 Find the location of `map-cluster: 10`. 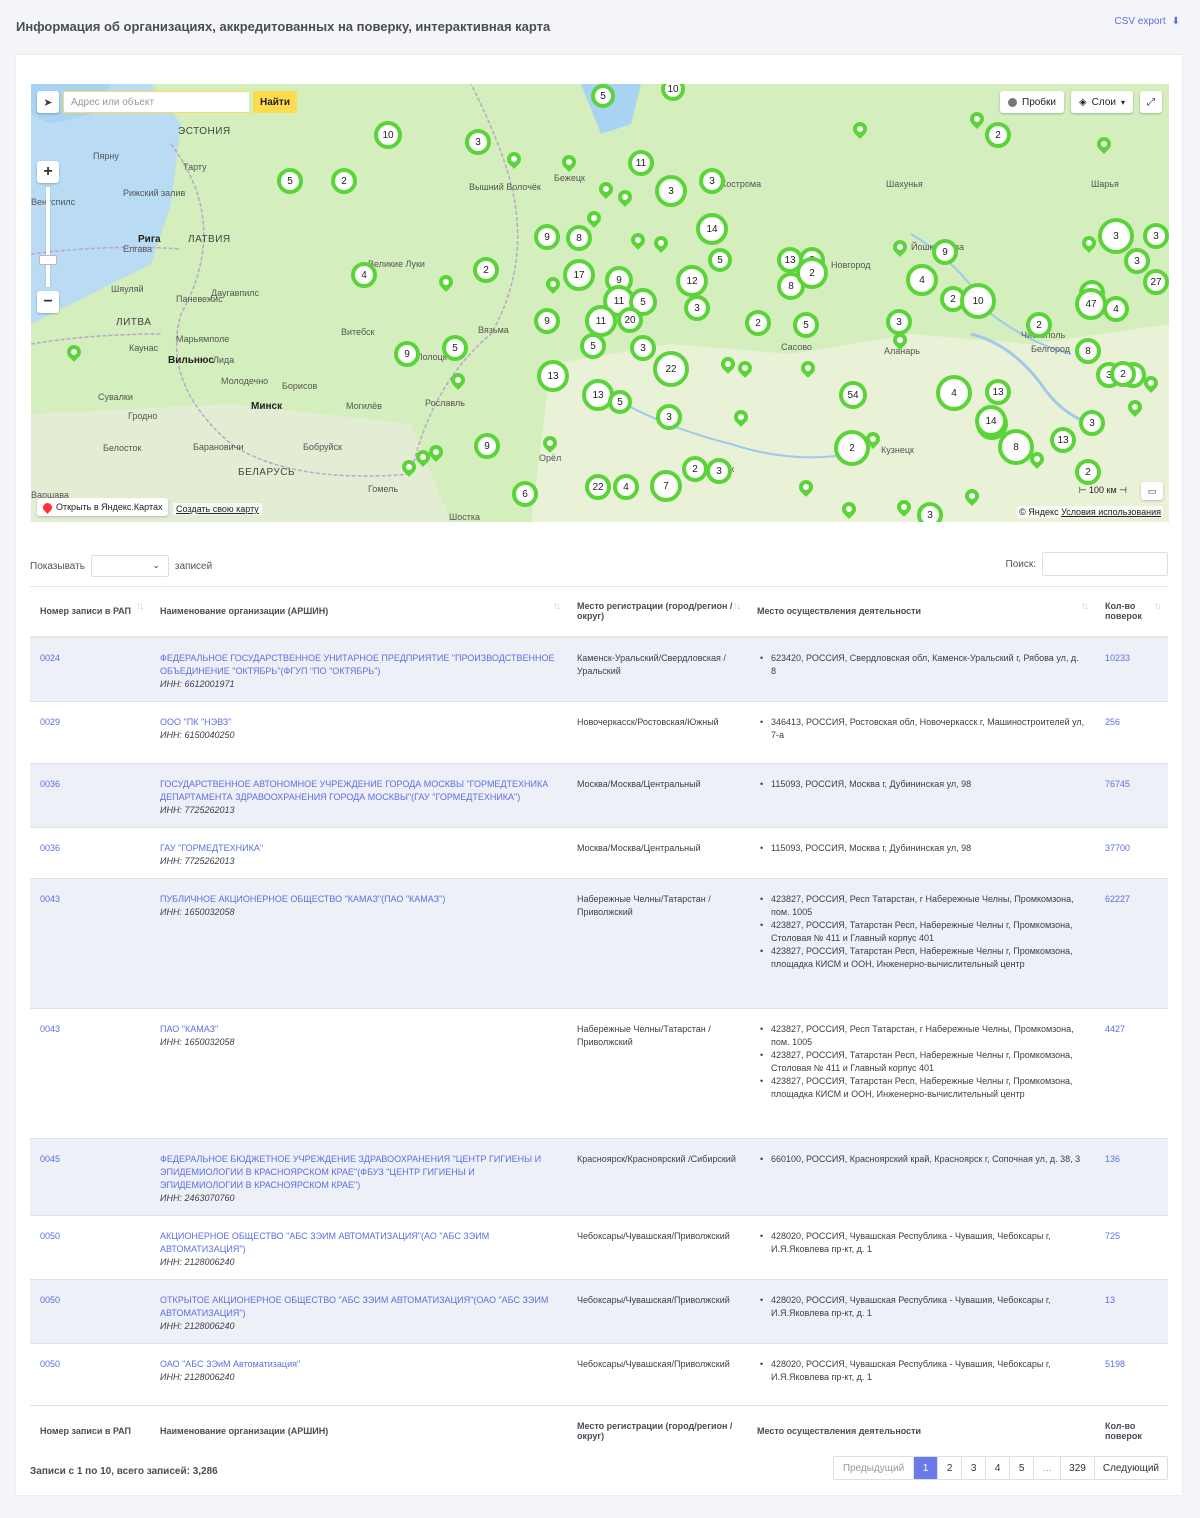

map-cluster: 10 is located at coordinates (978, 301).